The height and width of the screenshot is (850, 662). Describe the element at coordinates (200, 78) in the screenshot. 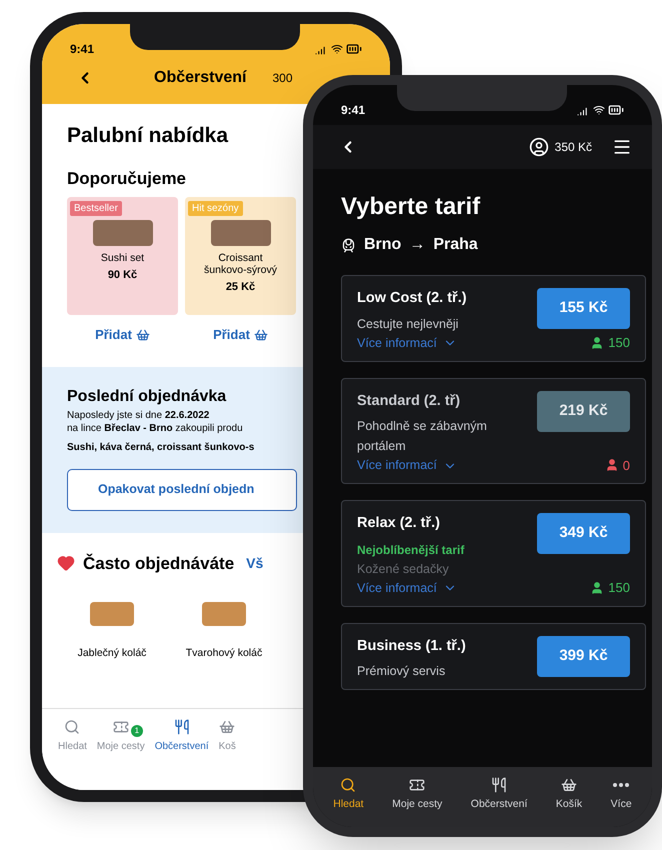

I see `page-title: Občerstvení` at that location.